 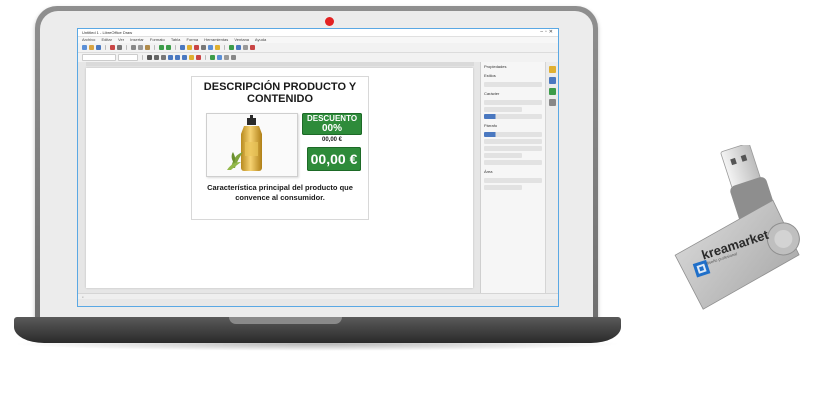 What do you see at coordinates (147, 47) in the screenshot?
I see `paste-icon` at bounding box center [147, 47].